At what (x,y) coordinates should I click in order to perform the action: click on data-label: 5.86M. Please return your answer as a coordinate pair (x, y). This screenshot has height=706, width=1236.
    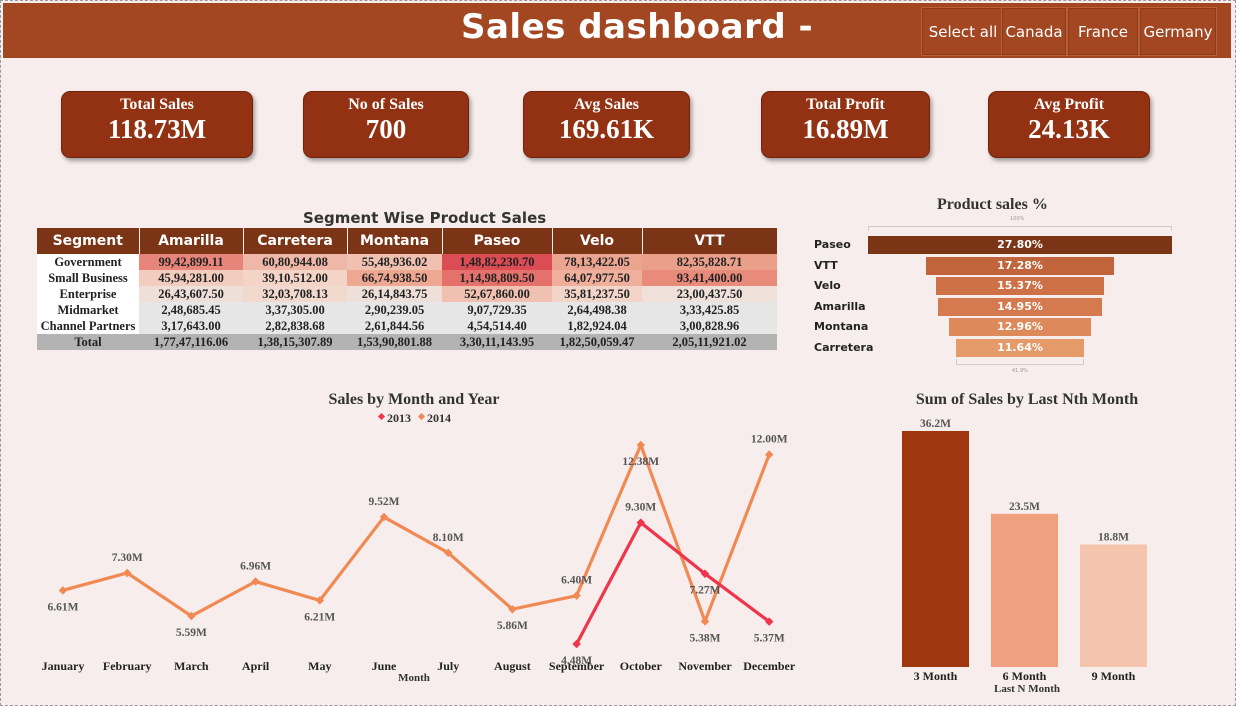
    Looking at the image, I should click on (512, 626).